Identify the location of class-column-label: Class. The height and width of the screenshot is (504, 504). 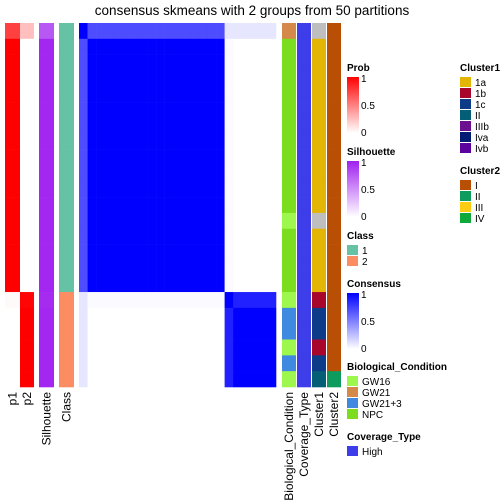
(67, 407).